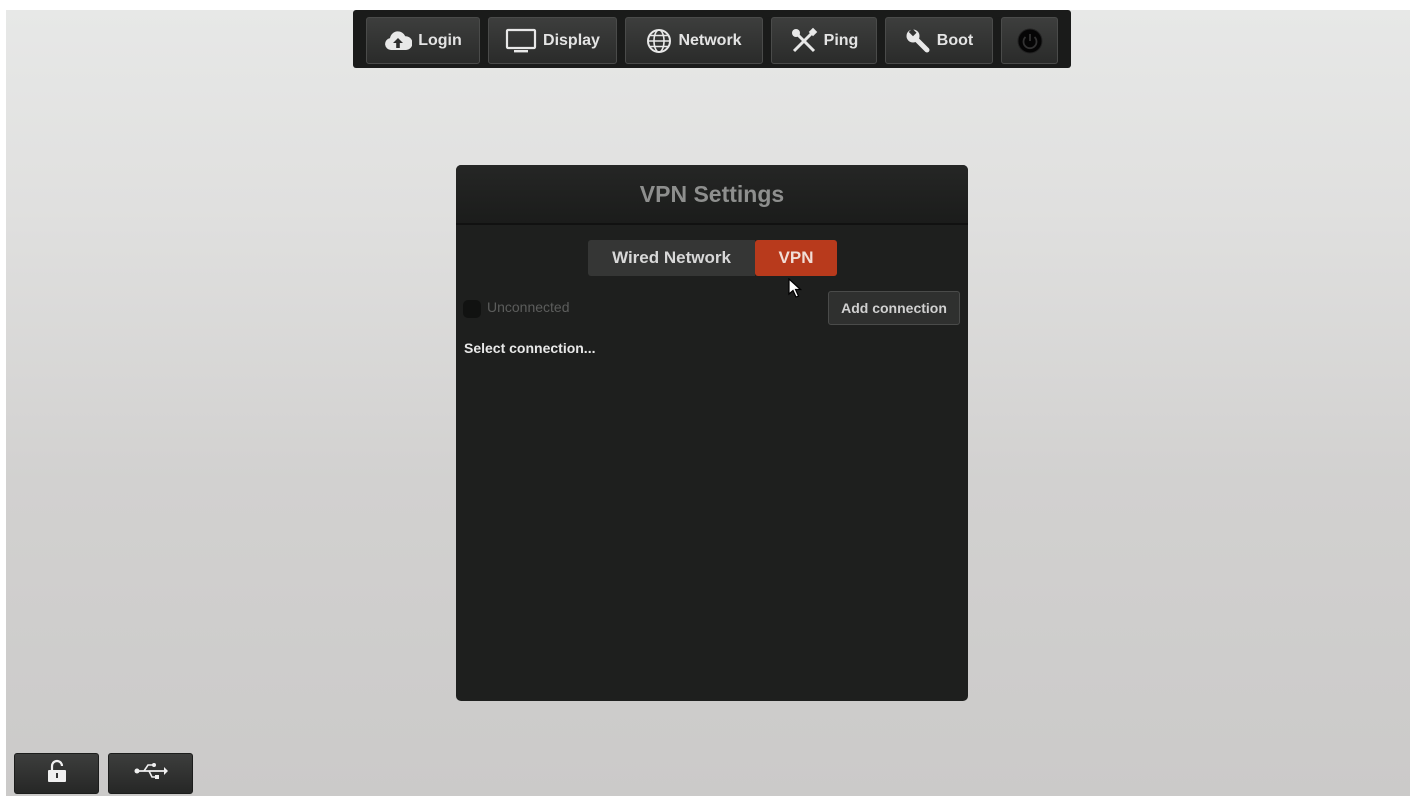 The image size is (1410, 796). I want to click on display-button: Display, so click(552, 40).